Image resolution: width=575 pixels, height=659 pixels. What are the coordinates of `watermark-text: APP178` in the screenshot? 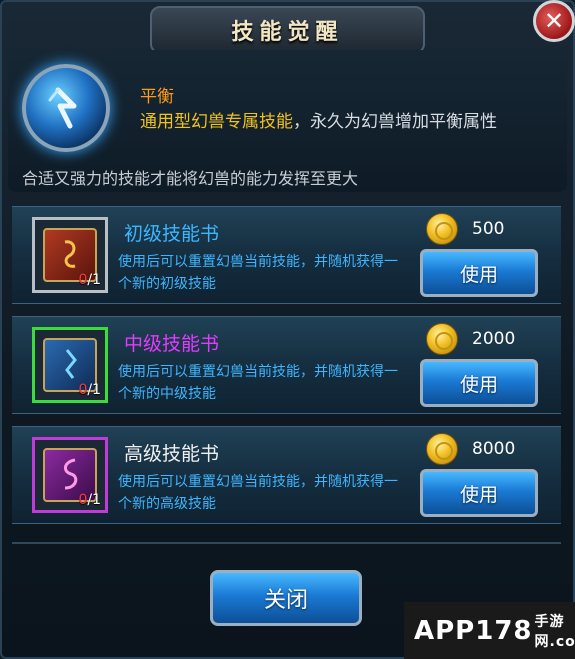 It's located at (473, 630).